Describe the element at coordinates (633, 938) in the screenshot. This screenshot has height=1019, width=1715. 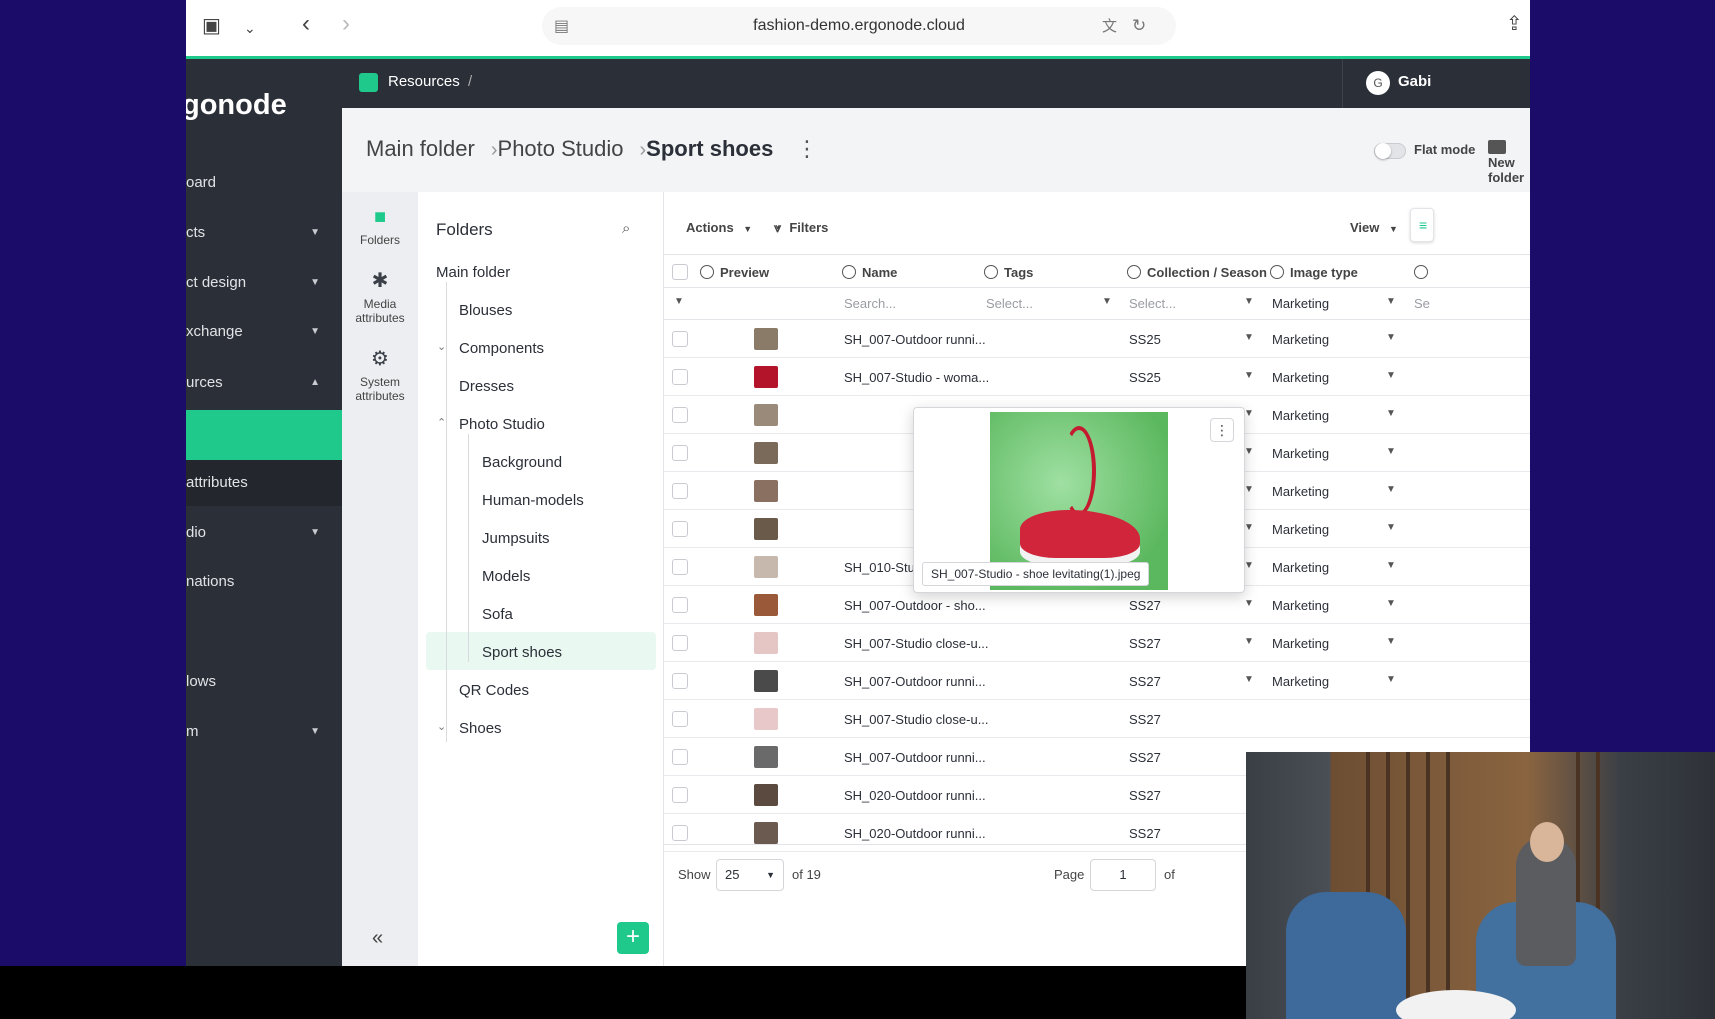
I see `add-button: +` at that location.